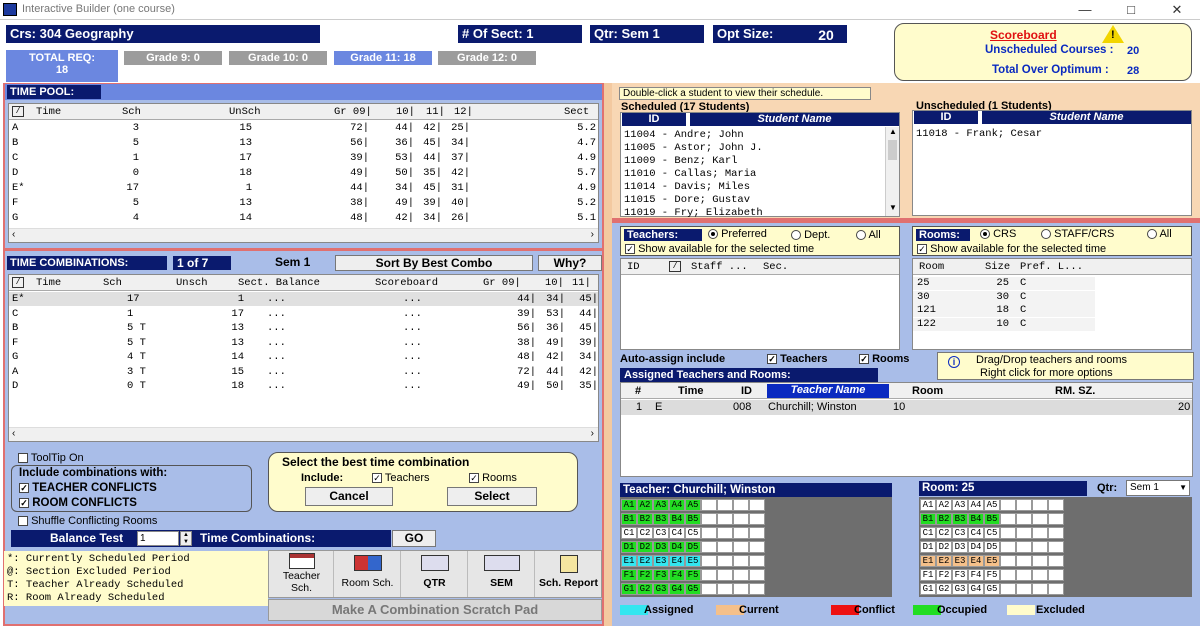 The image size is (1200, 629). Describe the element at coordinates (960, 519) in the screenshot. I see `period-cell: B3` at that location.